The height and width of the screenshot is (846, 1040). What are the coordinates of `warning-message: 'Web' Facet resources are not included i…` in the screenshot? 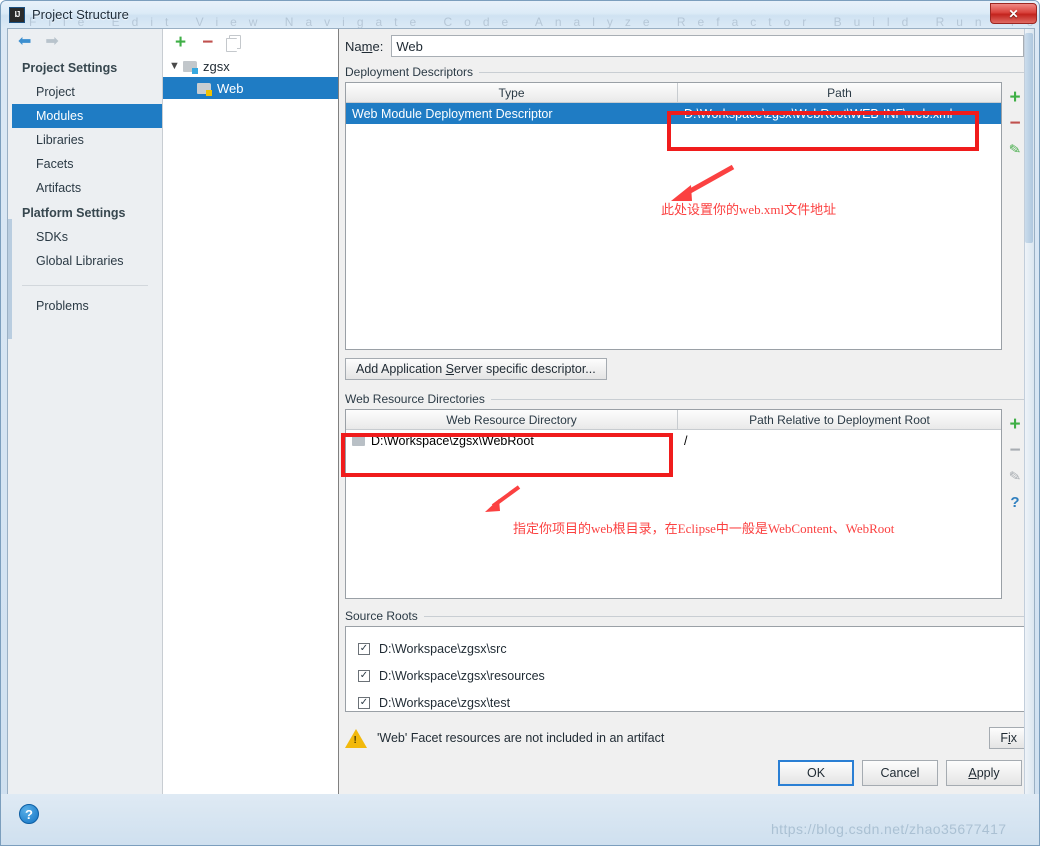 It's located at (521, 738).